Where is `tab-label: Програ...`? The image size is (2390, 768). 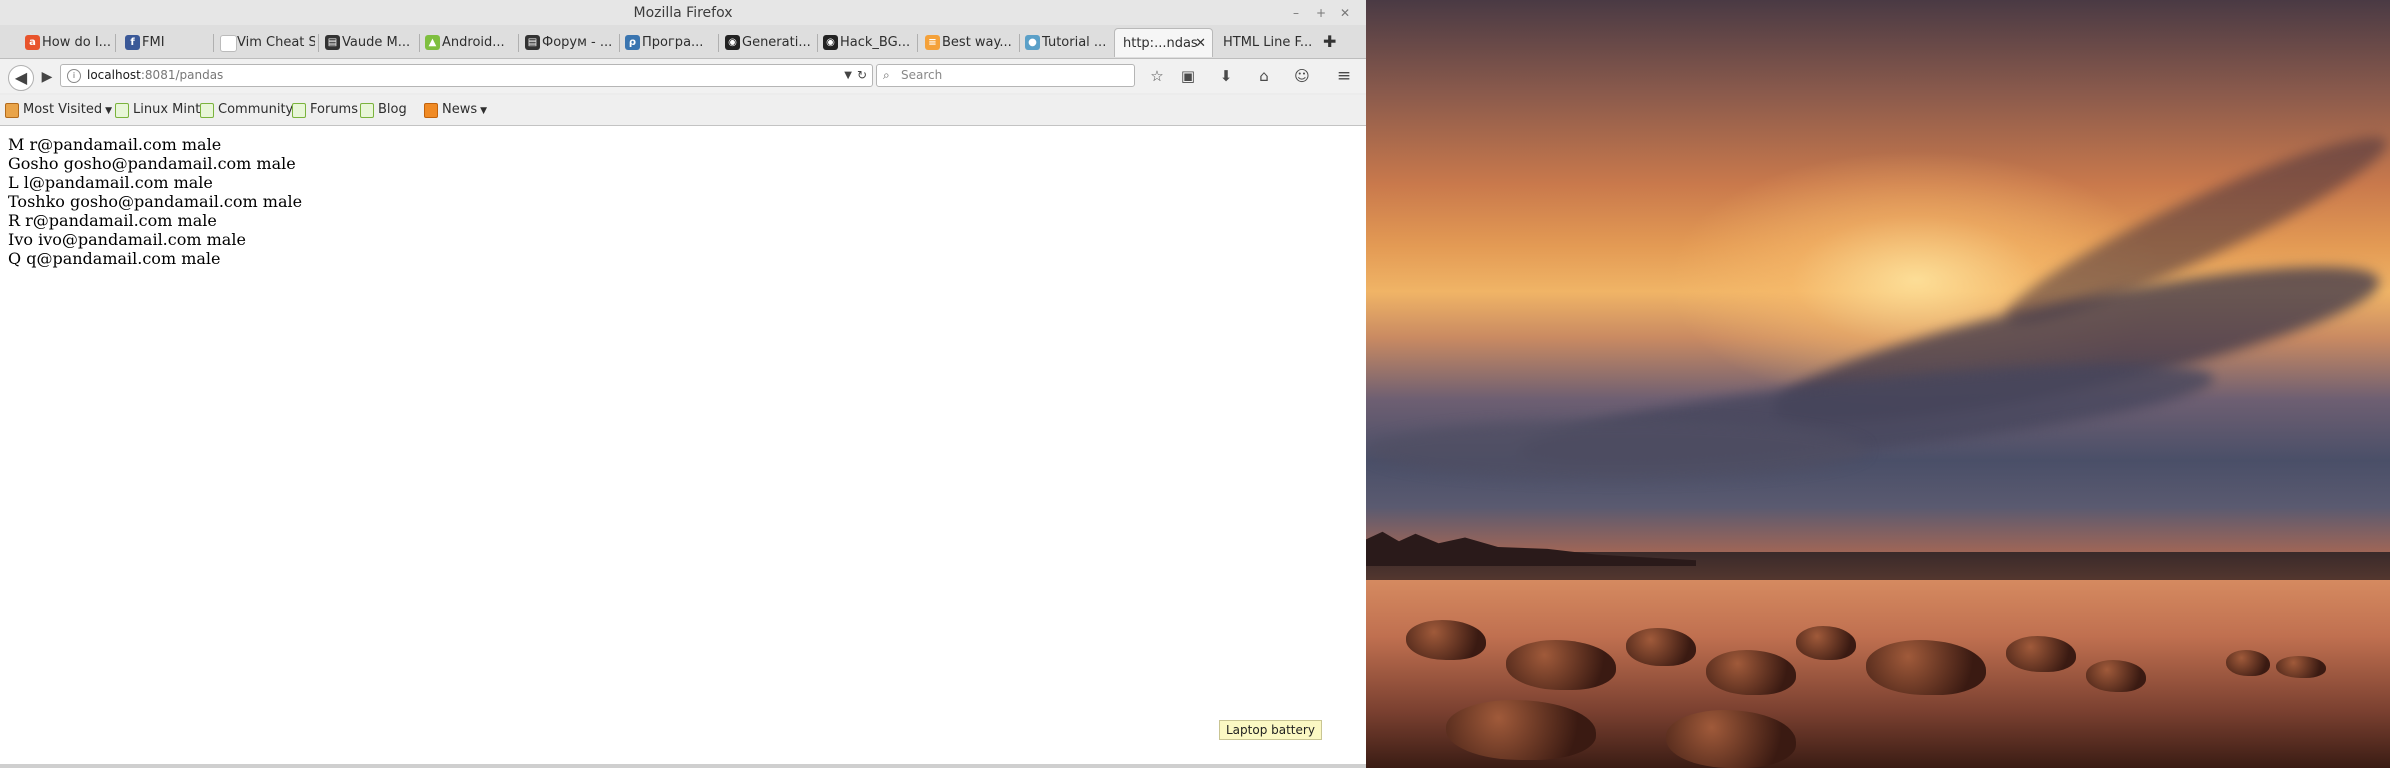 tab-label: Програ... is located at coordinates (673, 42).